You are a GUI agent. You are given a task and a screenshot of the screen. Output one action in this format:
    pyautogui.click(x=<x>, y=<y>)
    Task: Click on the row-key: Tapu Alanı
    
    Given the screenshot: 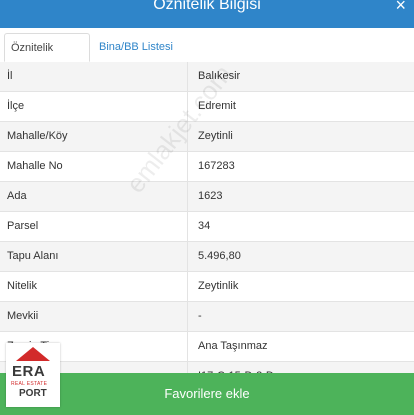 What is the action you would take?
    pyautogui.click(x=97, y=256)
    